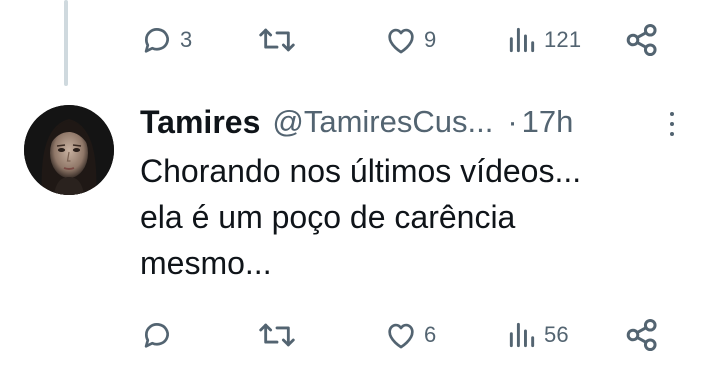 The height and width of the screenshot is (375, 717). What do you see at coordinates (672, 124) in the screenshot?
I see `more-options-button` at bounding box center [672, 124].